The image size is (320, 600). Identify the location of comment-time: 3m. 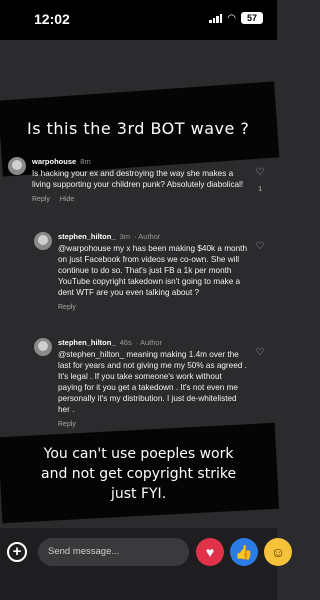
(125, 236).